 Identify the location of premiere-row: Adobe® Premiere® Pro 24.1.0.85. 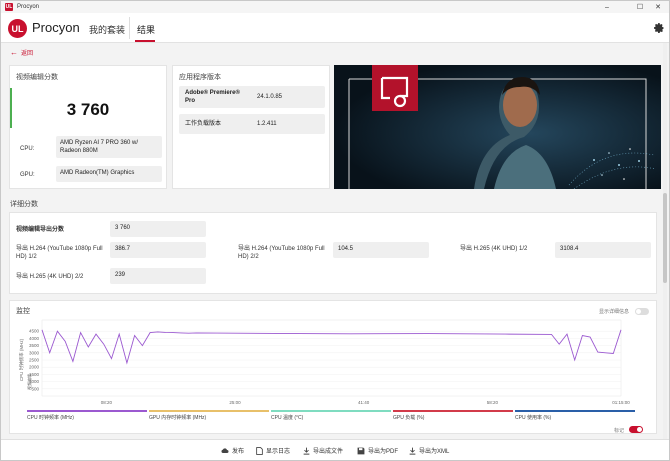
(252, 97).